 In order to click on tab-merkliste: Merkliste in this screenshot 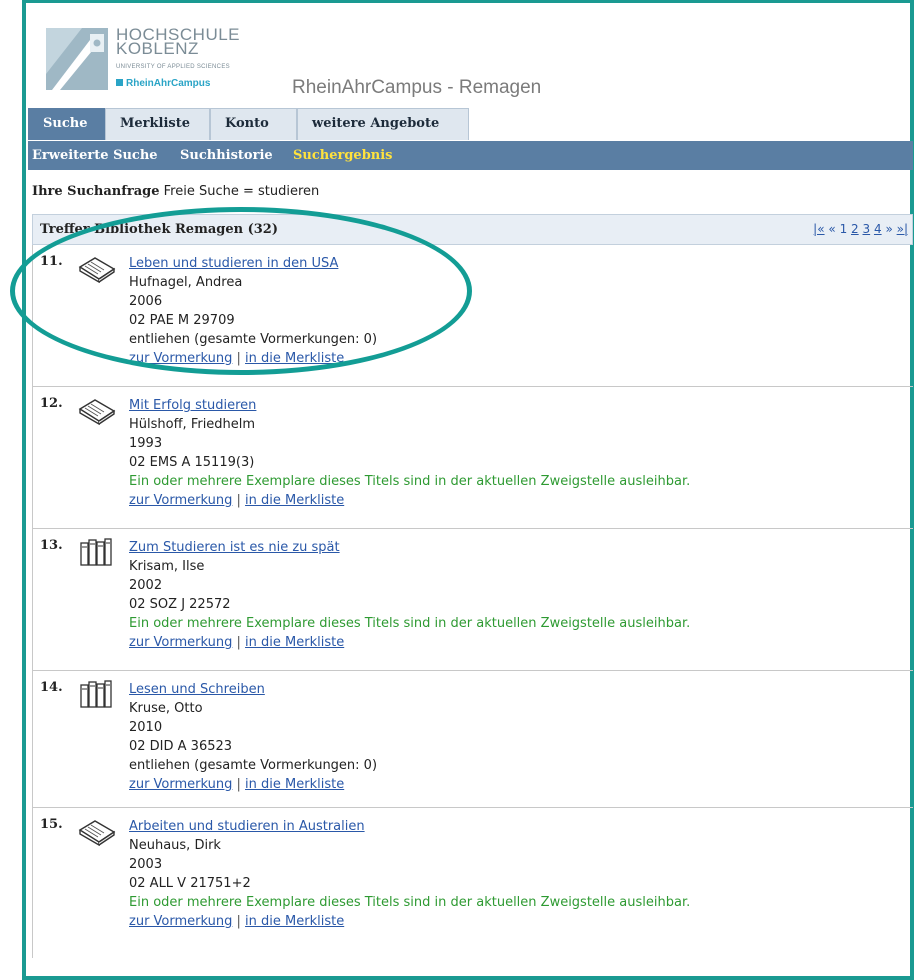, I will do `click(157, 124)`.